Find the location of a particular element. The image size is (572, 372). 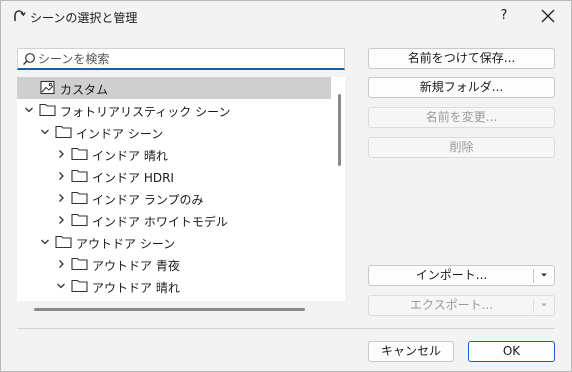

scene-image-icon is located at coordinates (47, 87).